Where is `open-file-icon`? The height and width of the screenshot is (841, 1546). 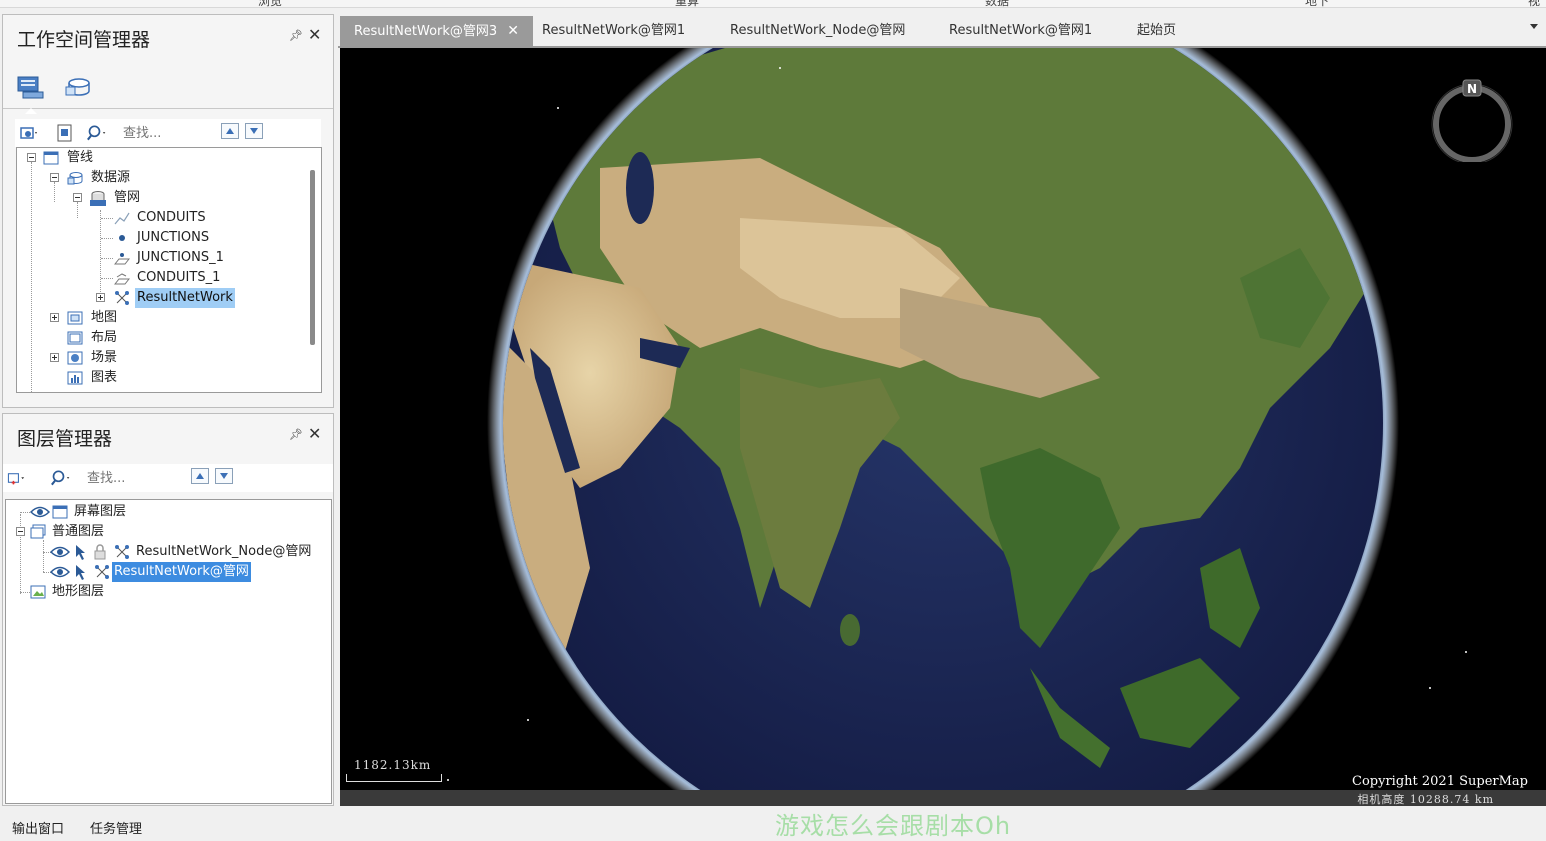
open-file-icon is located at coordinates (65, 133).